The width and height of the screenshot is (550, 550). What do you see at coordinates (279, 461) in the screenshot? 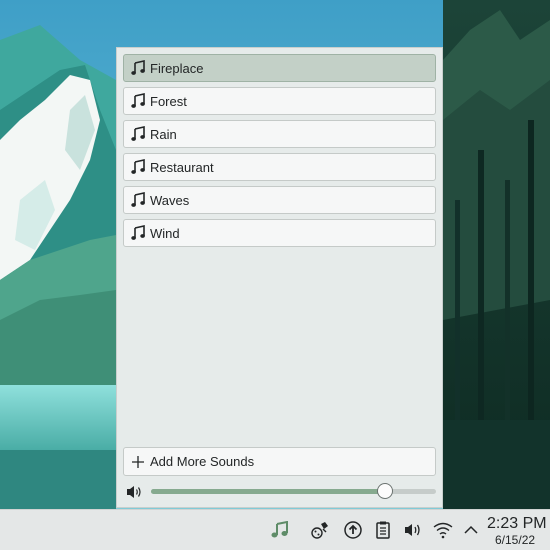
I see `add-more-sounds-button: Add More Sounds` at bounding box center [279, 461].